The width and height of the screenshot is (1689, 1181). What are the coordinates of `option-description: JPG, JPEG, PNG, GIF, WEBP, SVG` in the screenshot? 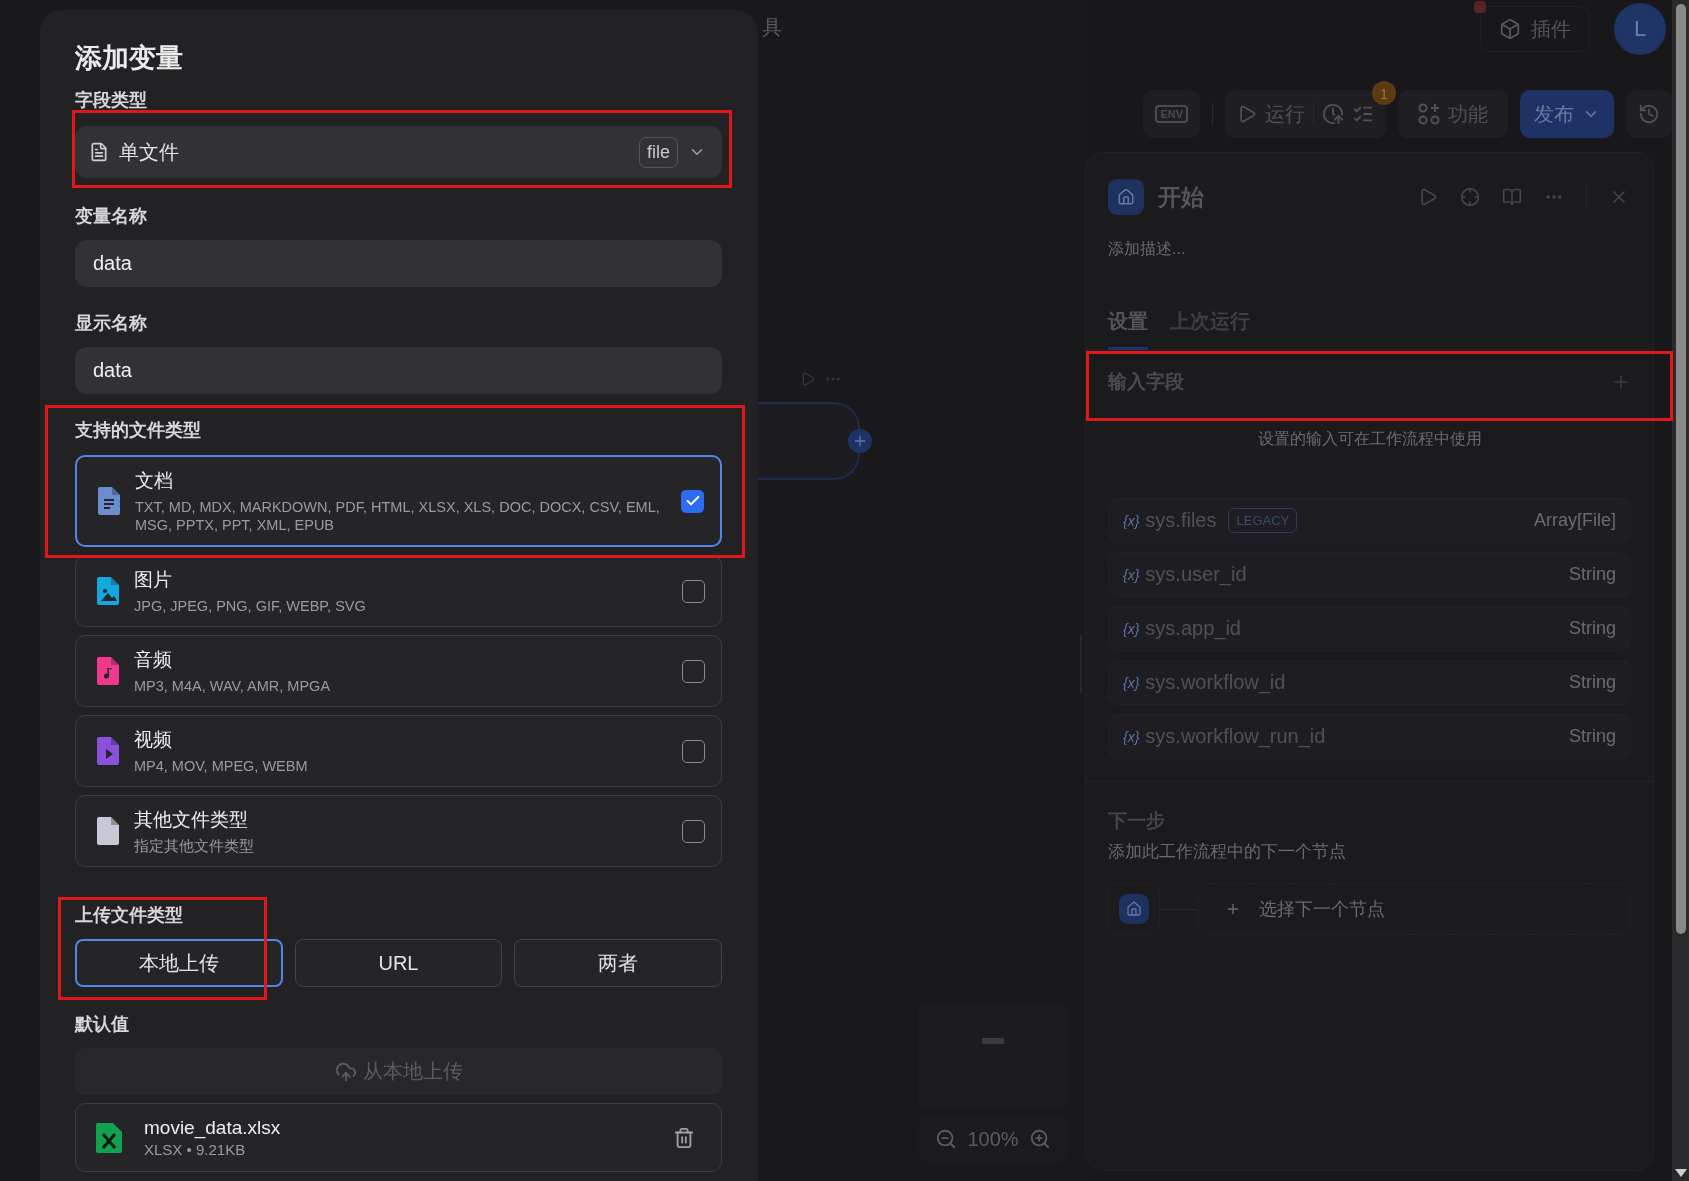 It's located at (250, 606).